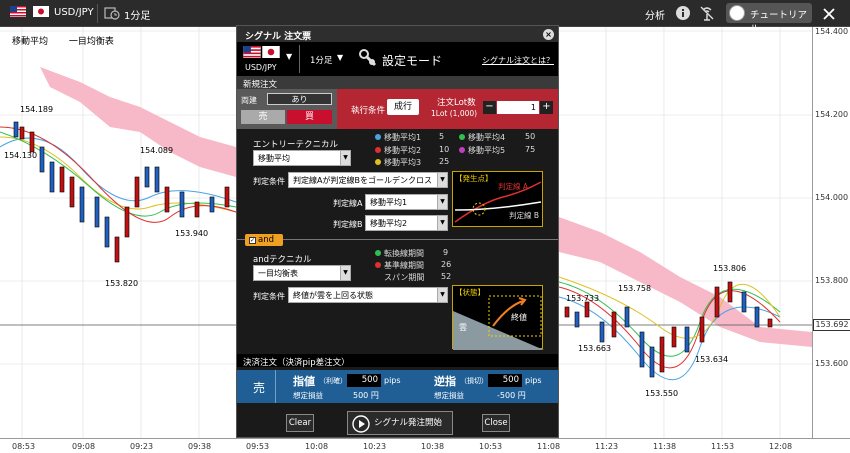 This screenshot has width=850, height=453. Describe the element at coordinates (287, 109) in the screenshot. I see `side-panel: 両建 あり 売 買` at that location.